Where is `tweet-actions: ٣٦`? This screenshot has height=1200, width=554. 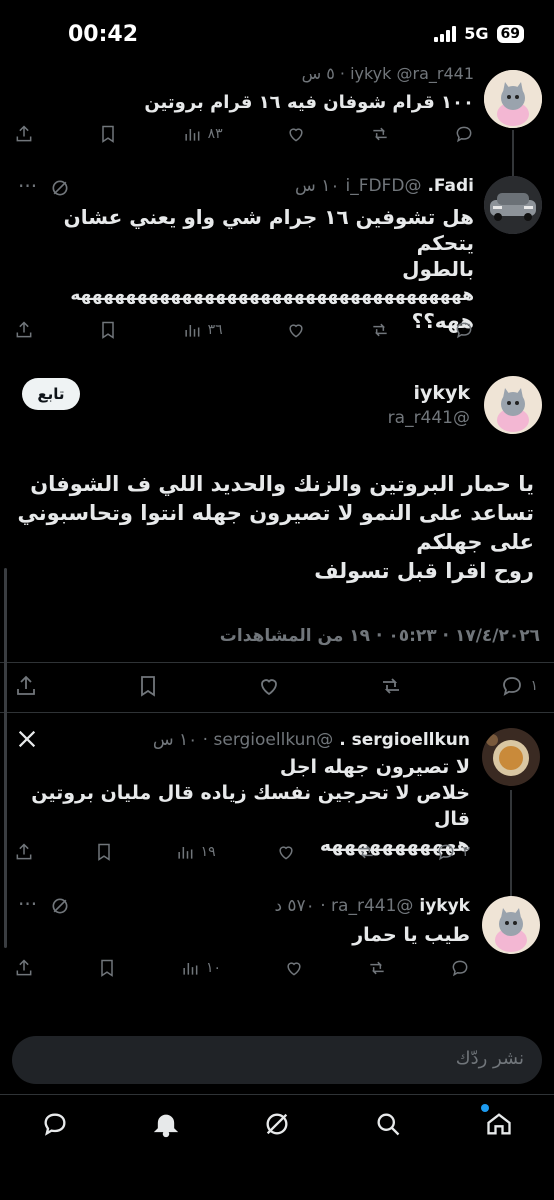 tweet-actions: ٣٦ is located at coordinates (244, 330).